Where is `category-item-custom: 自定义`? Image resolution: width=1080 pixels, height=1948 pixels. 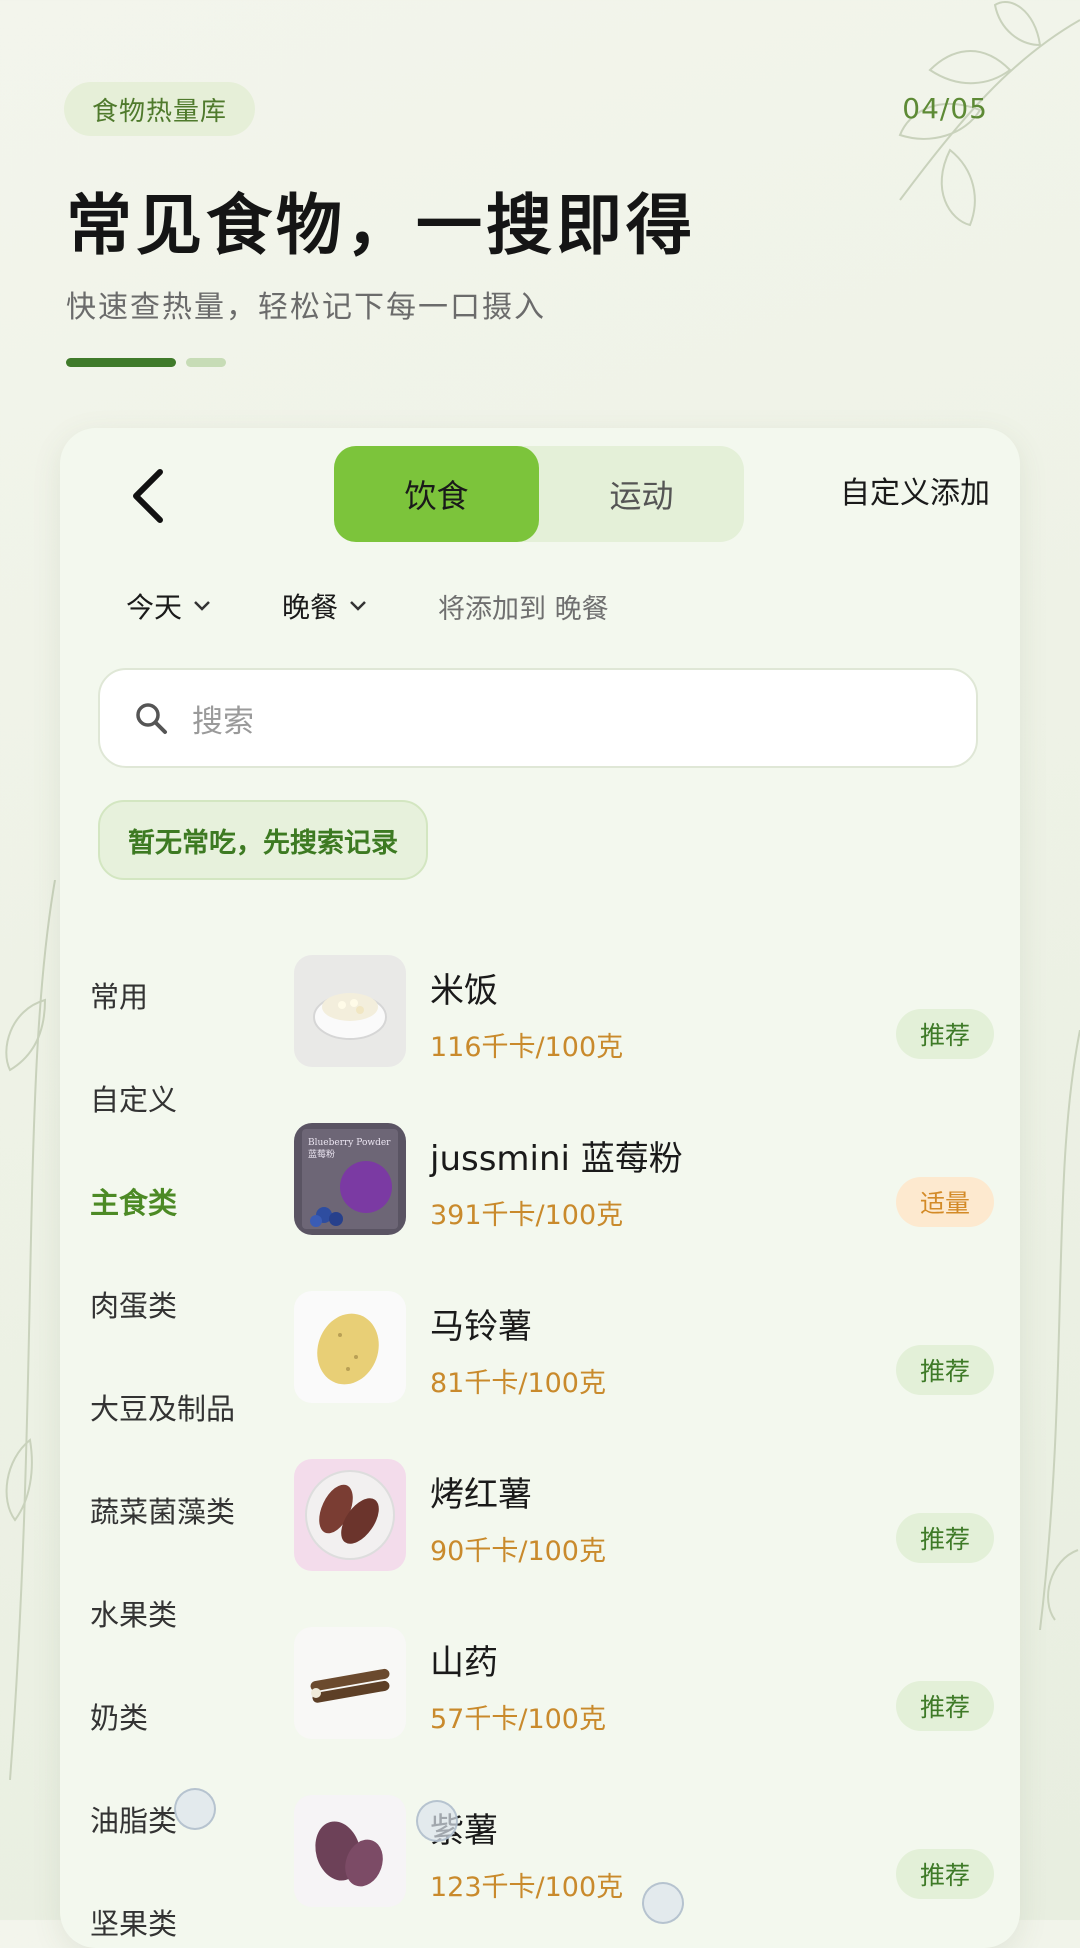
category-item-custom: 自定义 is located at coordinates (190, 1097).